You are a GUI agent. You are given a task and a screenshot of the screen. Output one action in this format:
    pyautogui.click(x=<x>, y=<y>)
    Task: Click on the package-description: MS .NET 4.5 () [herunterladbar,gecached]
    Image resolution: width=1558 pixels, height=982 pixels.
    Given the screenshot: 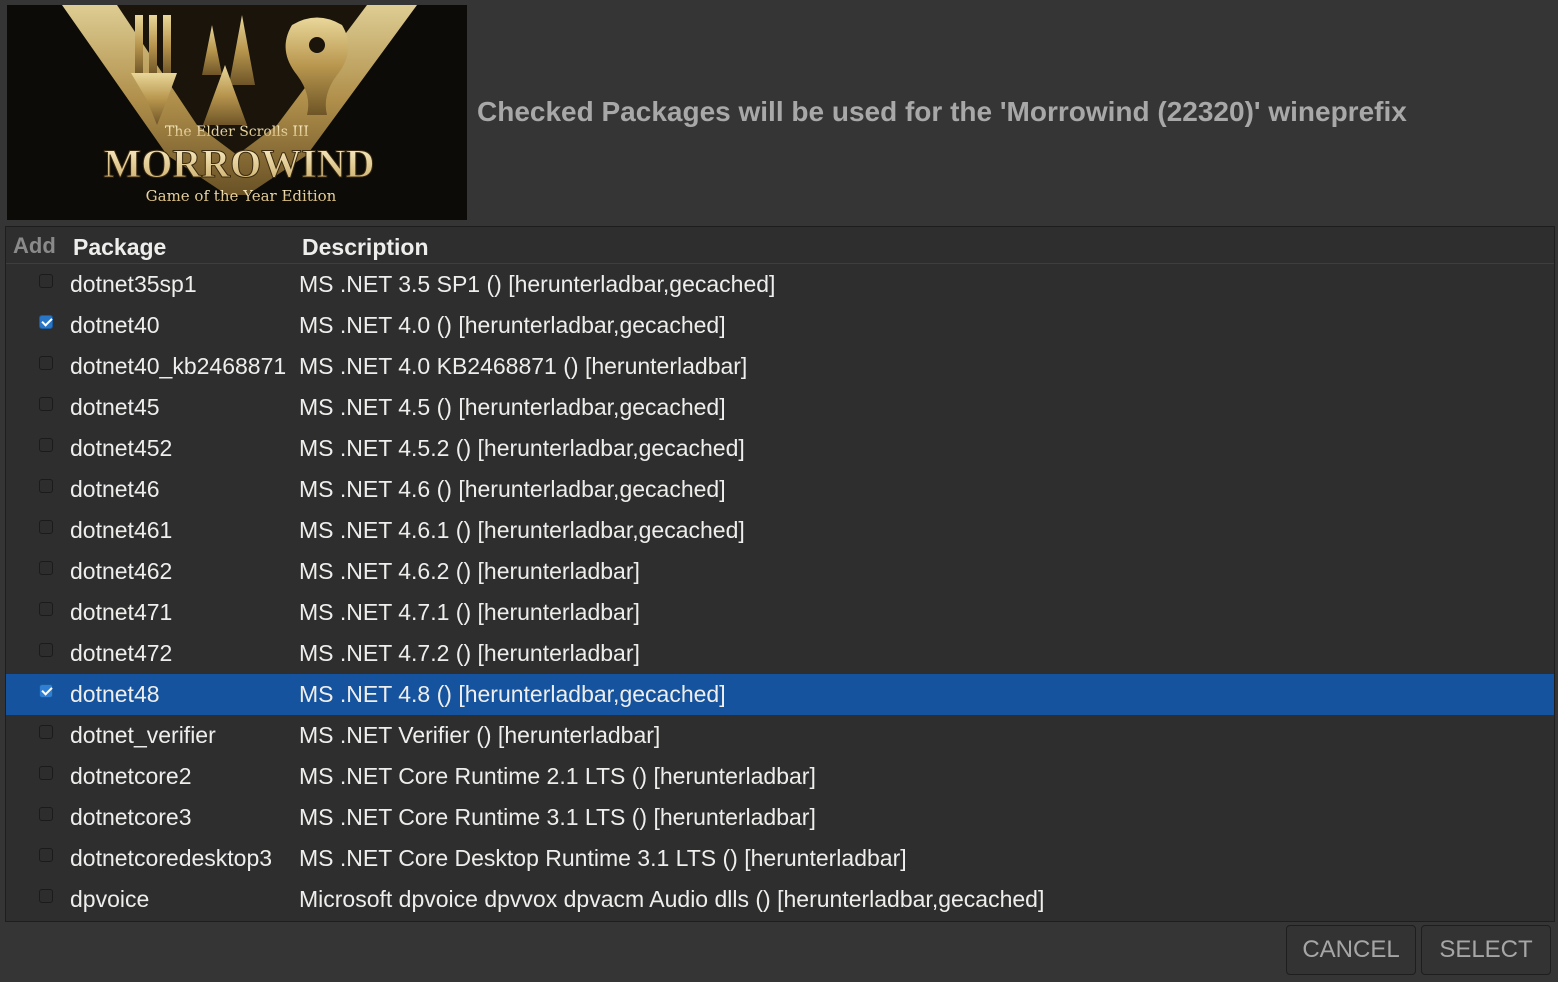 What is the action you would take?
    pyautogui.click(x=512, y=407)
    